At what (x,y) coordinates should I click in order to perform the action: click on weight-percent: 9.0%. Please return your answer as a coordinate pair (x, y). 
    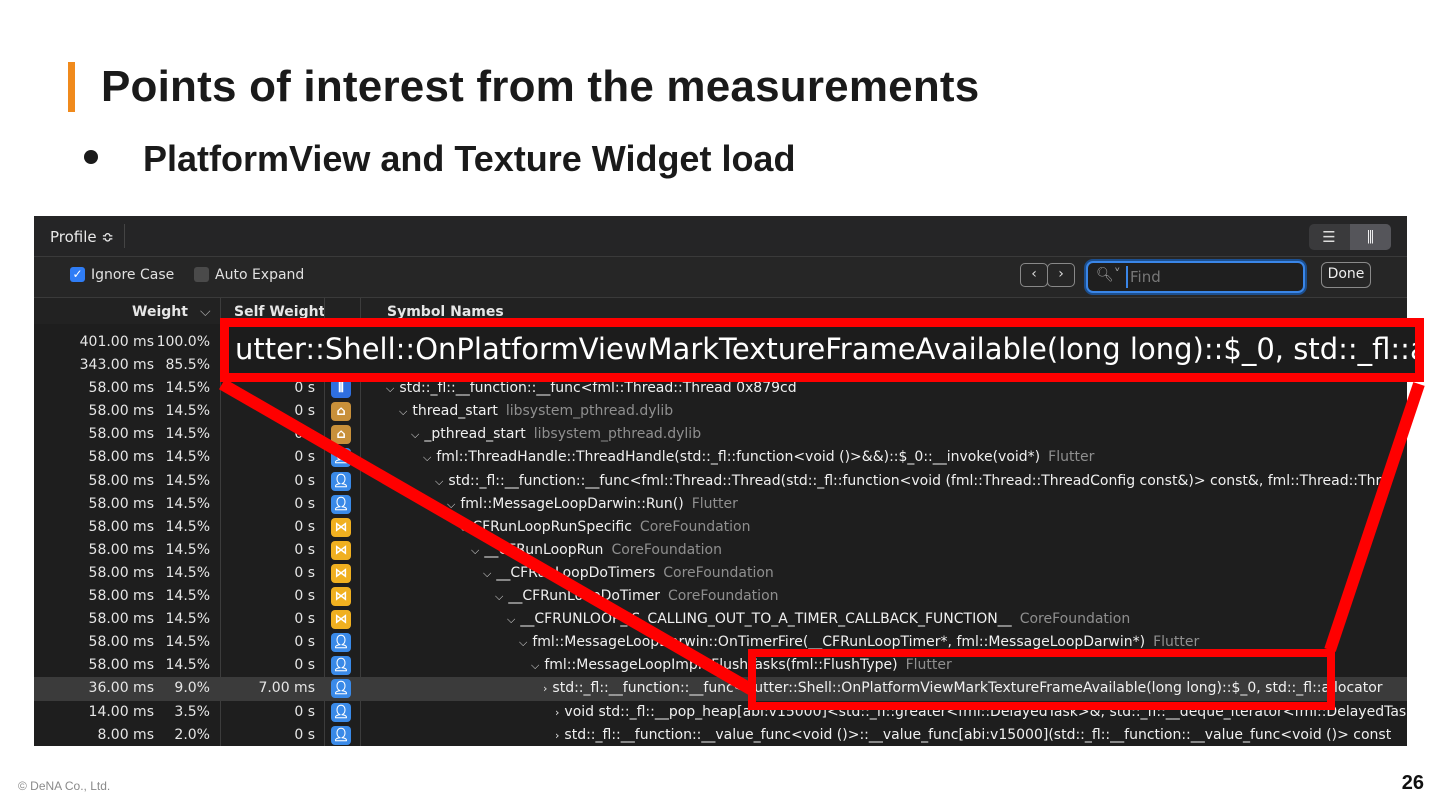
    Looking at the image, I should click on (192, 688).